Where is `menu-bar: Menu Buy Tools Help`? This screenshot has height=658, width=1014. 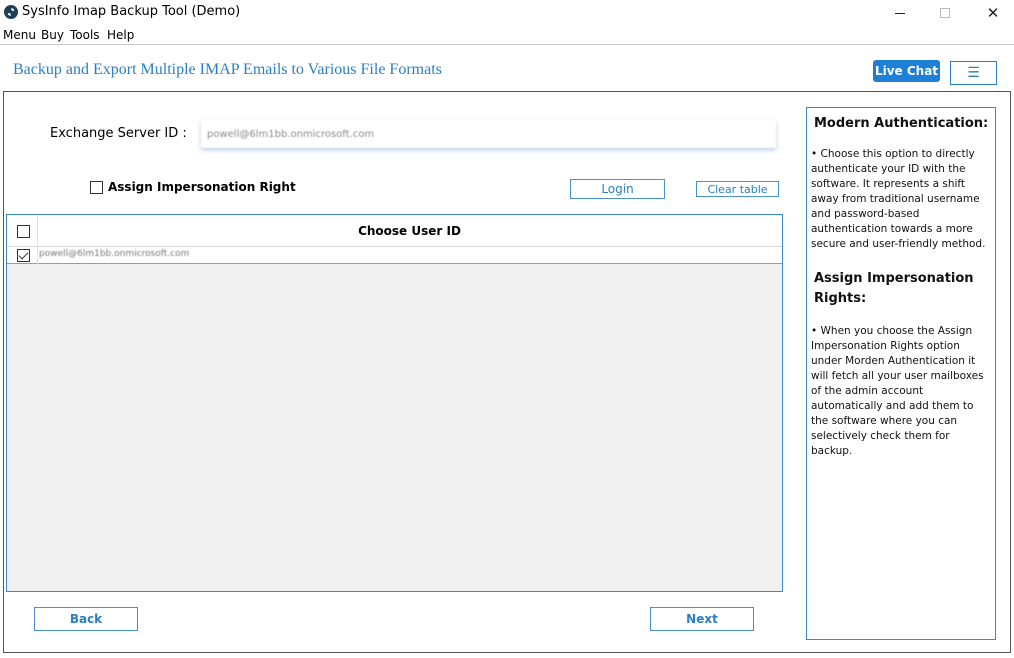
menu-bar: Menu Buy Tools Help is located at coordinates (507, 35).